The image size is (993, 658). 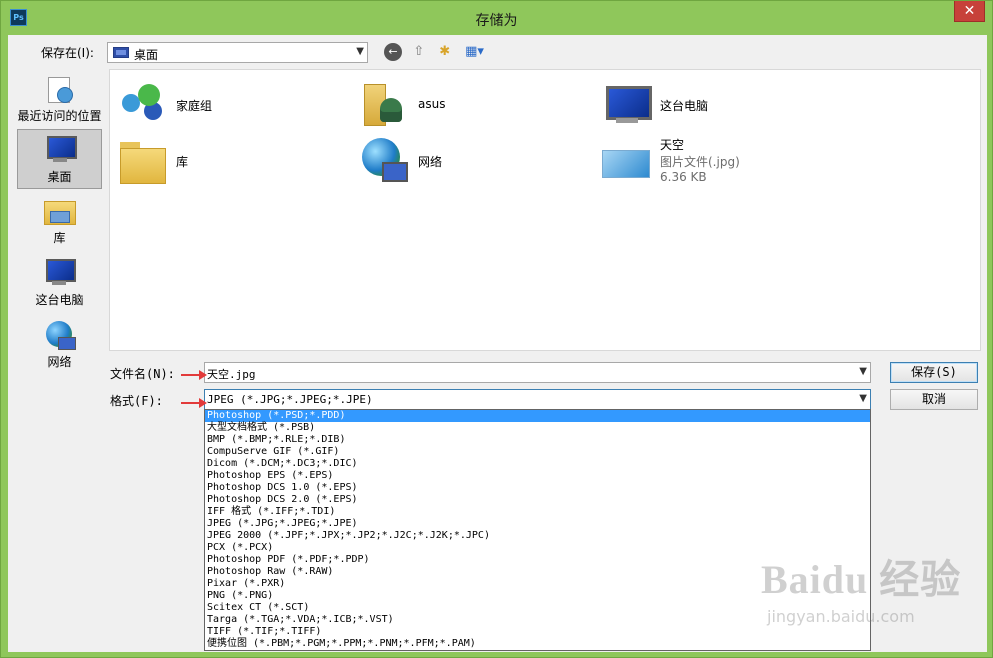 I want to click on filename-value: 天空.jpg, so click(x=231, y=374).